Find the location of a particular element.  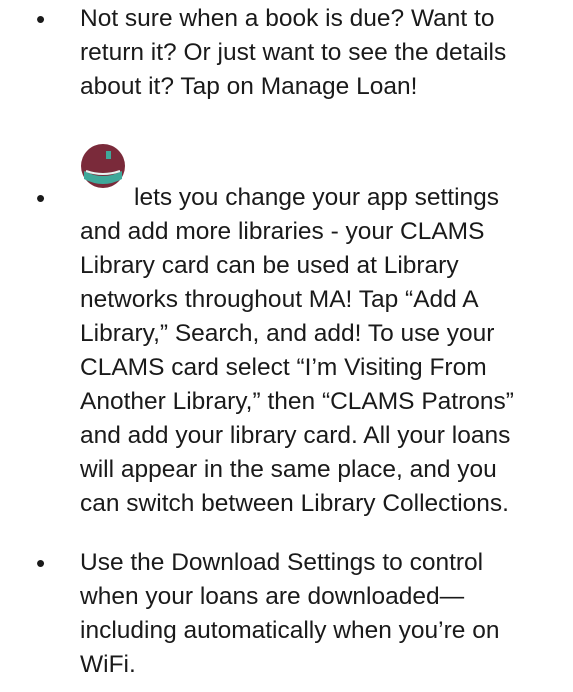

text-line: Not sure when a book is due? Want to is located at coordinates (287, 18).